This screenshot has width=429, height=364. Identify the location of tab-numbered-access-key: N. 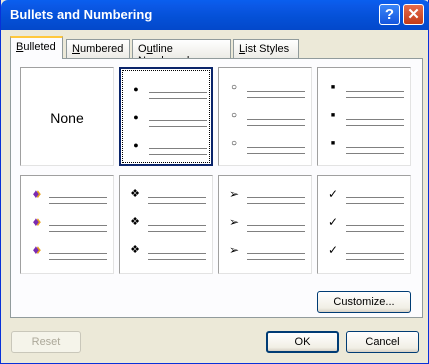
(76, 49).